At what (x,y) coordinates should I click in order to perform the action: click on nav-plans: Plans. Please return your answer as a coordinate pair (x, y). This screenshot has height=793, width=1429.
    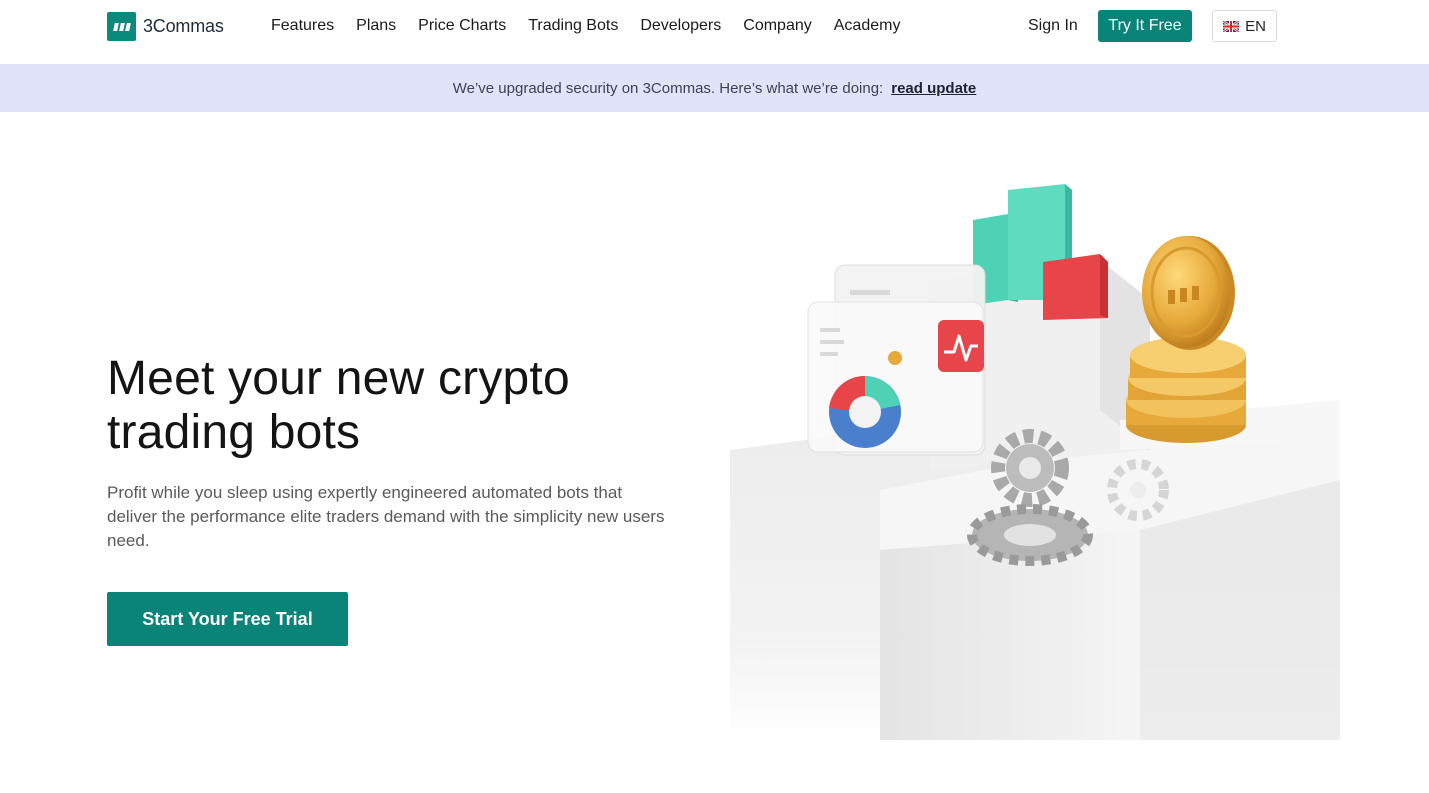
    Looking at the image, I should click on (376, 26).